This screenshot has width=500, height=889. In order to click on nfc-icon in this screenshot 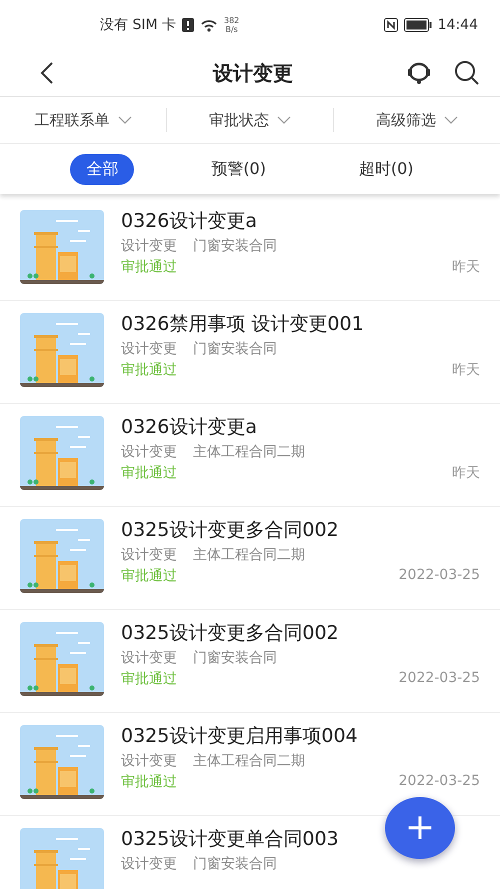, I will do `click(391, 25)`.